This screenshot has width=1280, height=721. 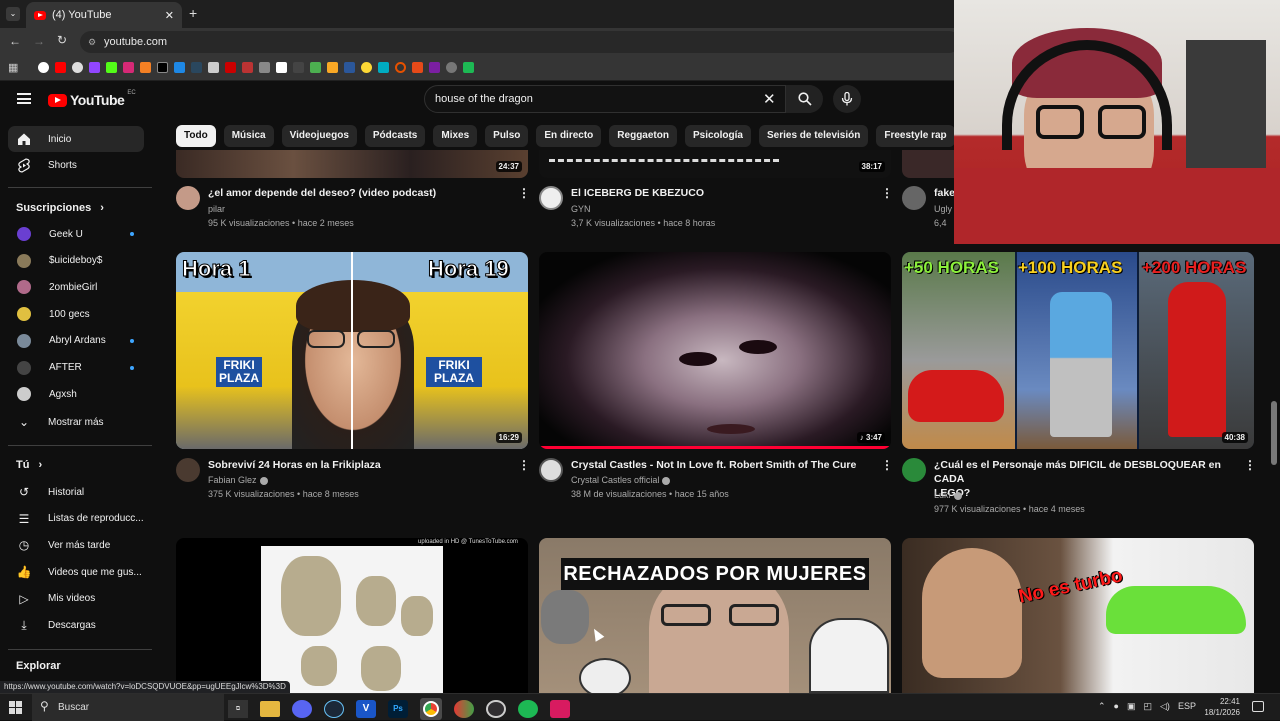 I want to click on file-explorer-icon, so click(x=270, y=709).